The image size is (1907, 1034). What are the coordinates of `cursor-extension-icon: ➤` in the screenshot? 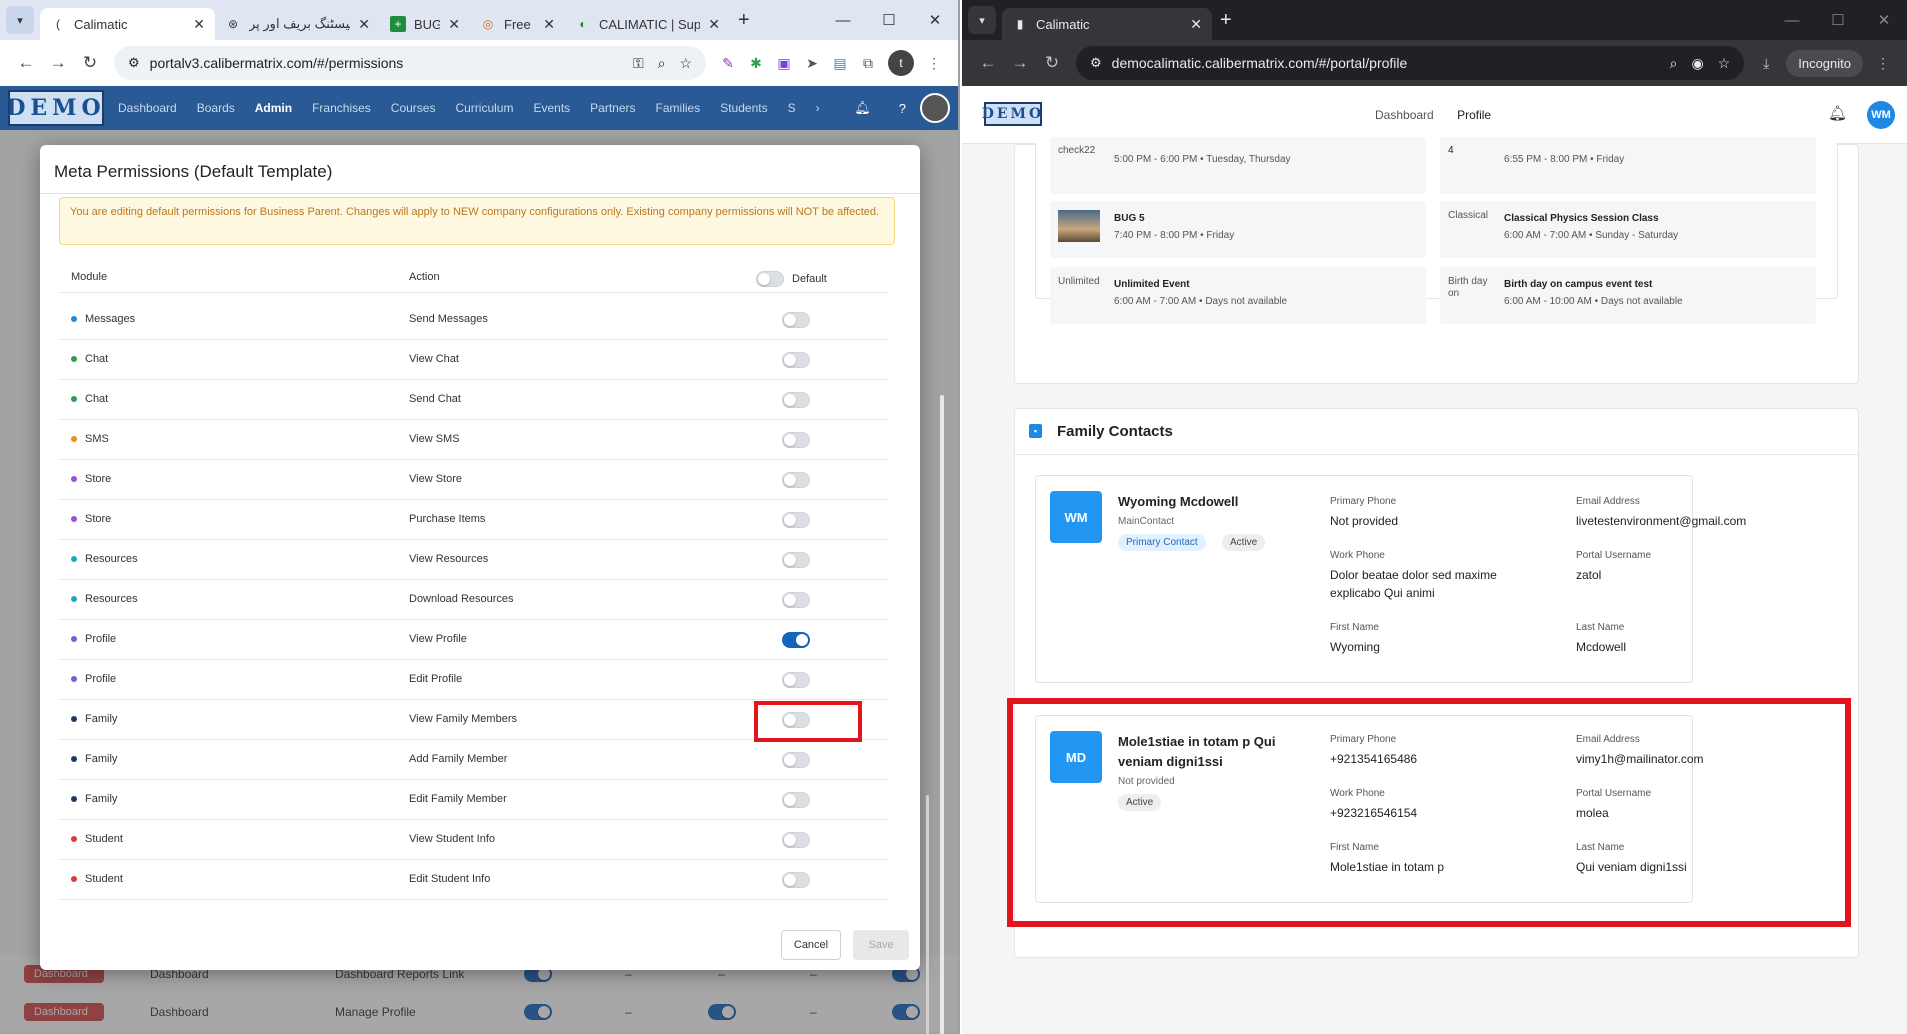 It's located at (812, 63).